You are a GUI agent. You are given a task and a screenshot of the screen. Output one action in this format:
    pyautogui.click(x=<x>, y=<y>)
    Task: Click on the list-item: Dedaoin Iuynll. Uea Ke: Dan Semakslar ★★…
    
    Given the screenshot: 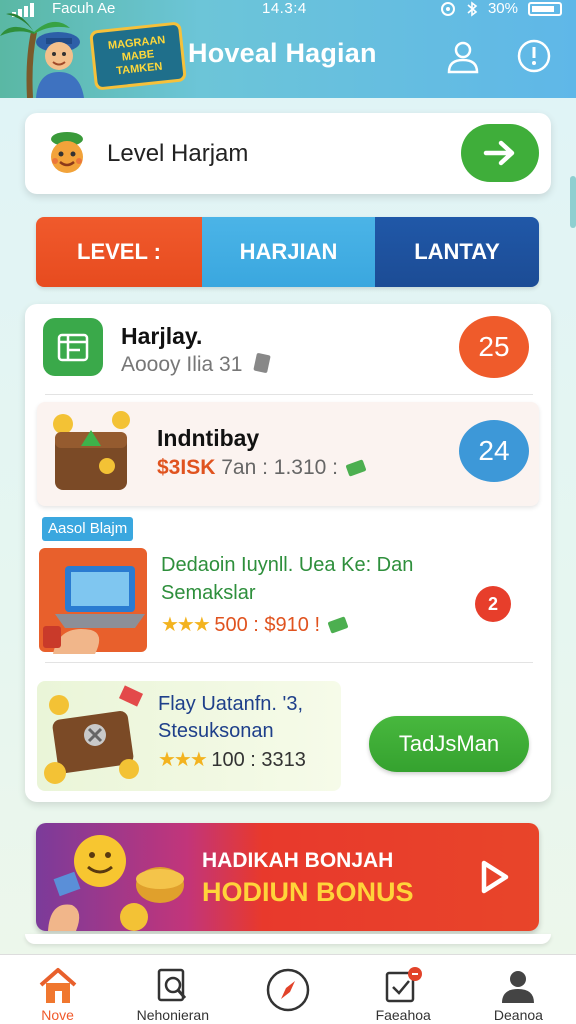 What is the action you would take?
    pyautogui.click(x=288, y=601)
    